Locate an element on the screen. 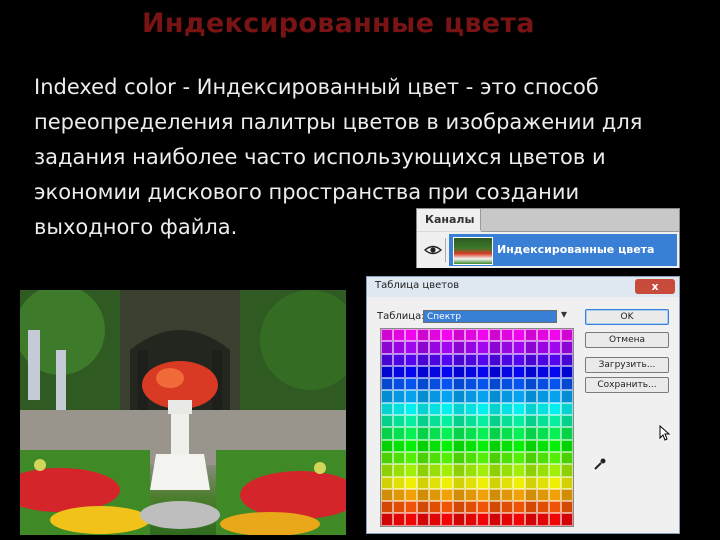 Image resolution: width=720 pixels, height=540 pixels. ok-button: OK is located at coordinates (627, 317).